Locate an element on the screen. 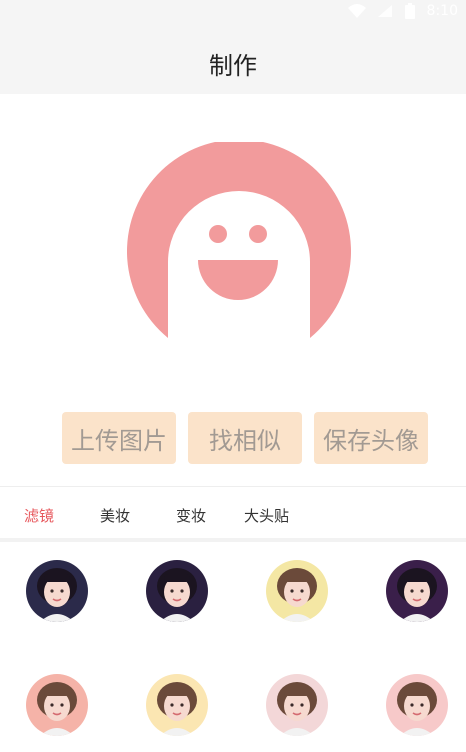  status-time: 8:10 is located at coordinates (442, 11).